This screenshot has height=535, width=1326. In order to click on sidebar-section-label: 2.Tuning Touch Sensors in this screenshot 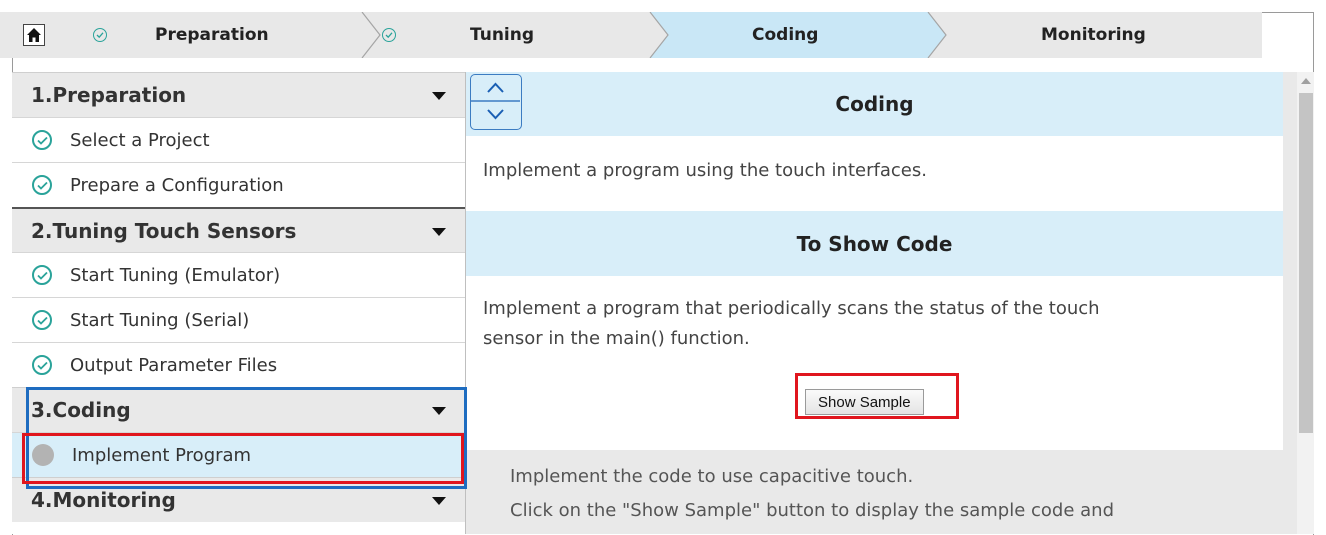, I will do `click(164, 230)`.